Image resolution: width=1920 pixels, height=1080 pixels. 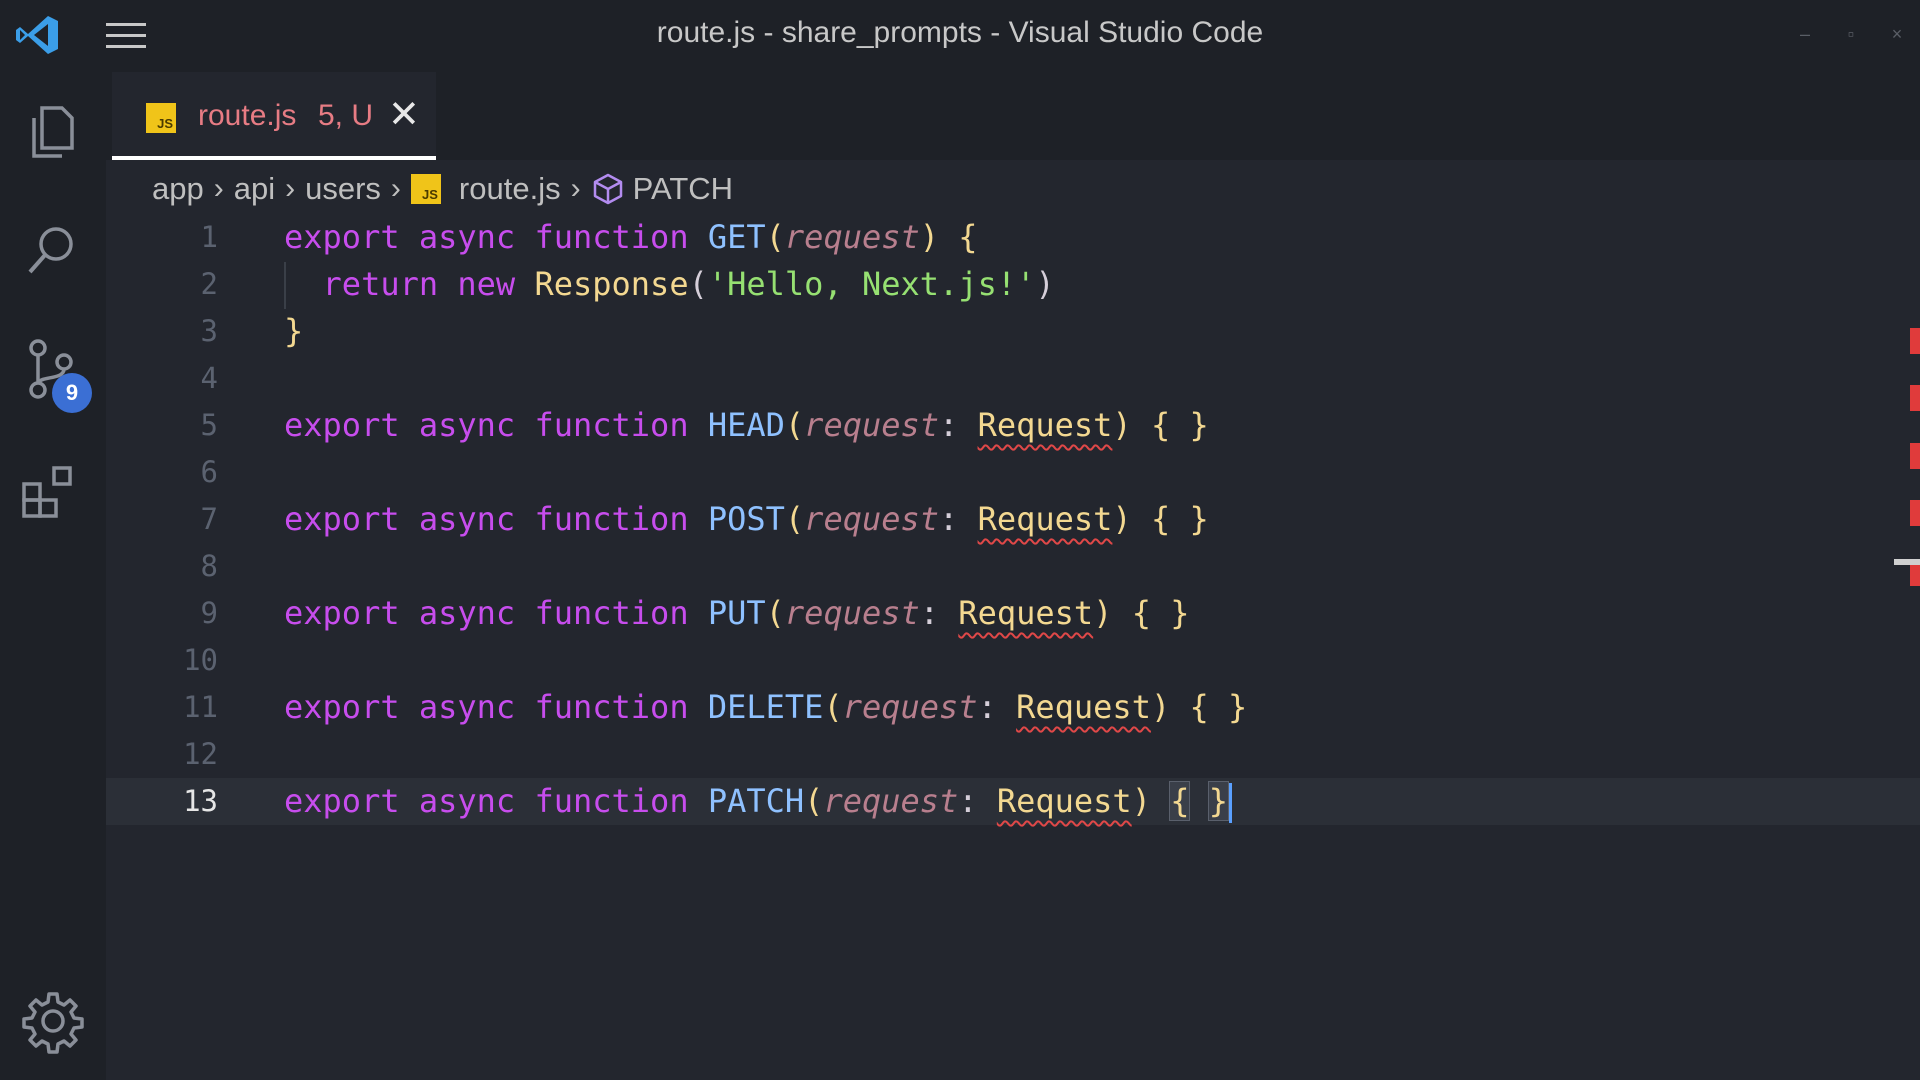 I want to click on window-controls: – ▫ ×, so click(x=1851, y=34).